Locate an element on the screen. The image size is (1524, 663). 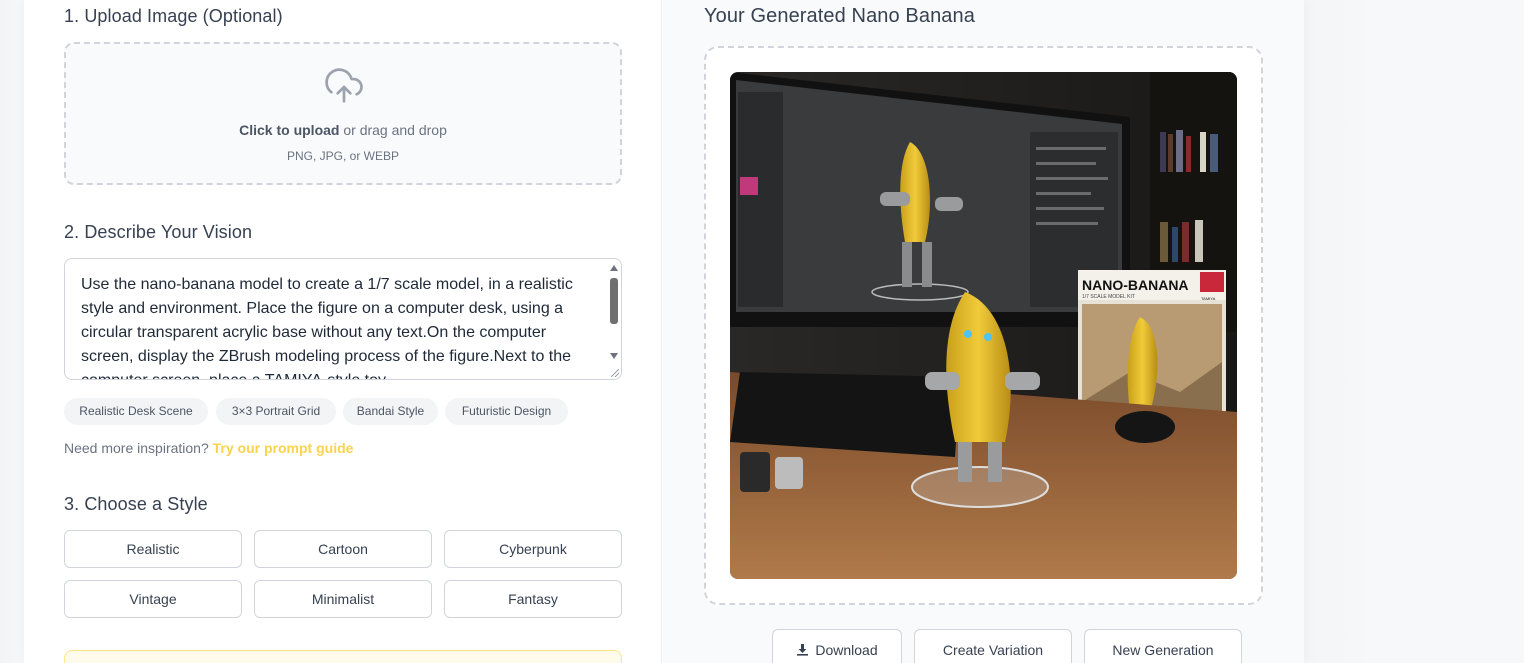
upload-rest-text: or drag and drop is located at coordinates (393, 130).